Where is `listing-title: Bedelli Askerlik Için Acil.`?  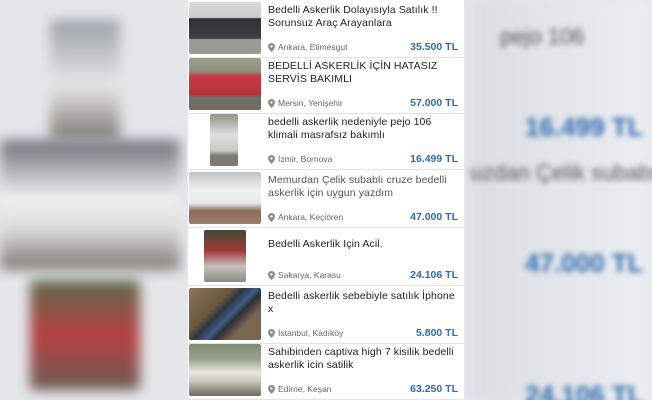
listing-title: Bedelli Askerlik Için Acil. is located at coordinates (325, 244).